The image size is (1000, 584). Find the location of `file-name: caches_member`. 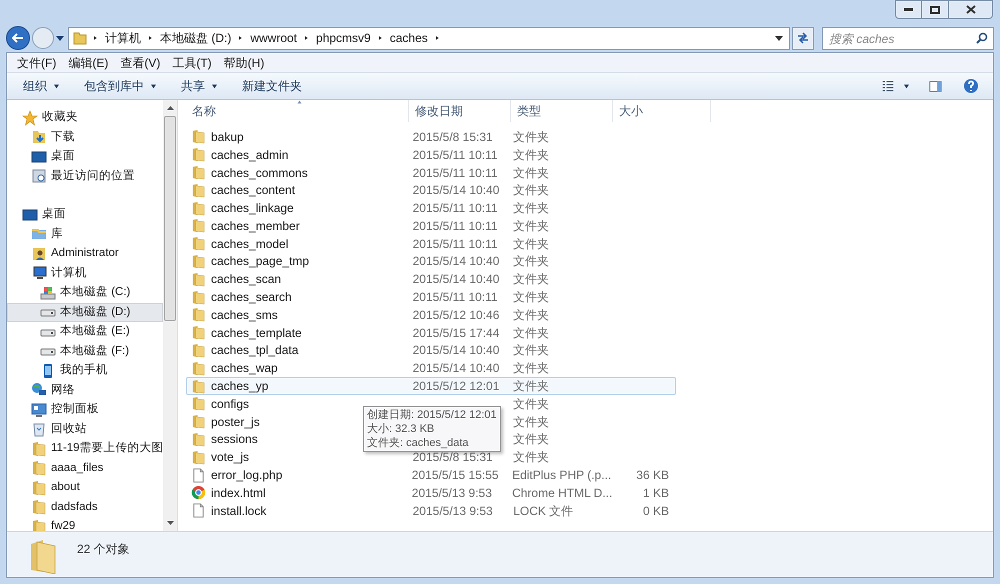

file-name: caches_member is located at coordinates (255, 225).